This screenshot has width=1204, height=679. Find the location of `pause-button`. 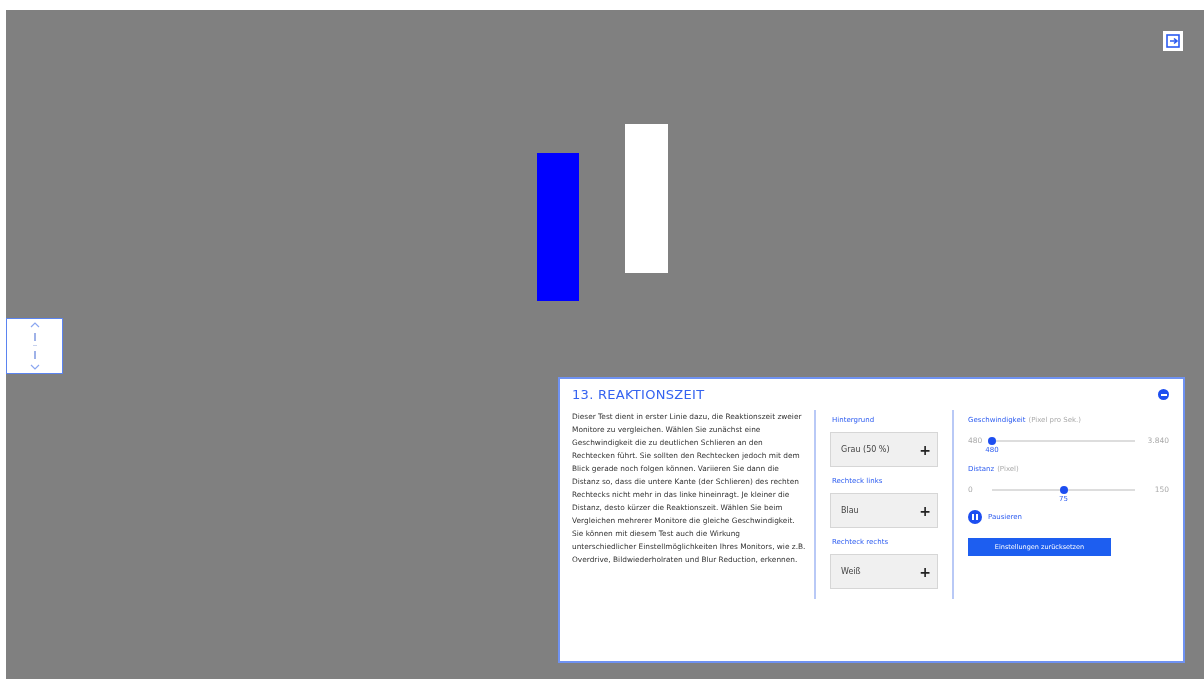

pause-button is located at coordinates (975, 517).